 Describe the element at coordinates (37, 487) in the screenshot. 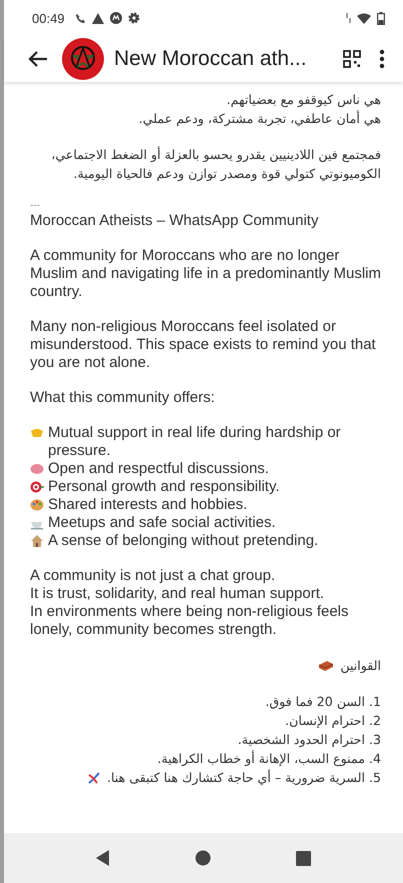

I see `target-icon` at that location.